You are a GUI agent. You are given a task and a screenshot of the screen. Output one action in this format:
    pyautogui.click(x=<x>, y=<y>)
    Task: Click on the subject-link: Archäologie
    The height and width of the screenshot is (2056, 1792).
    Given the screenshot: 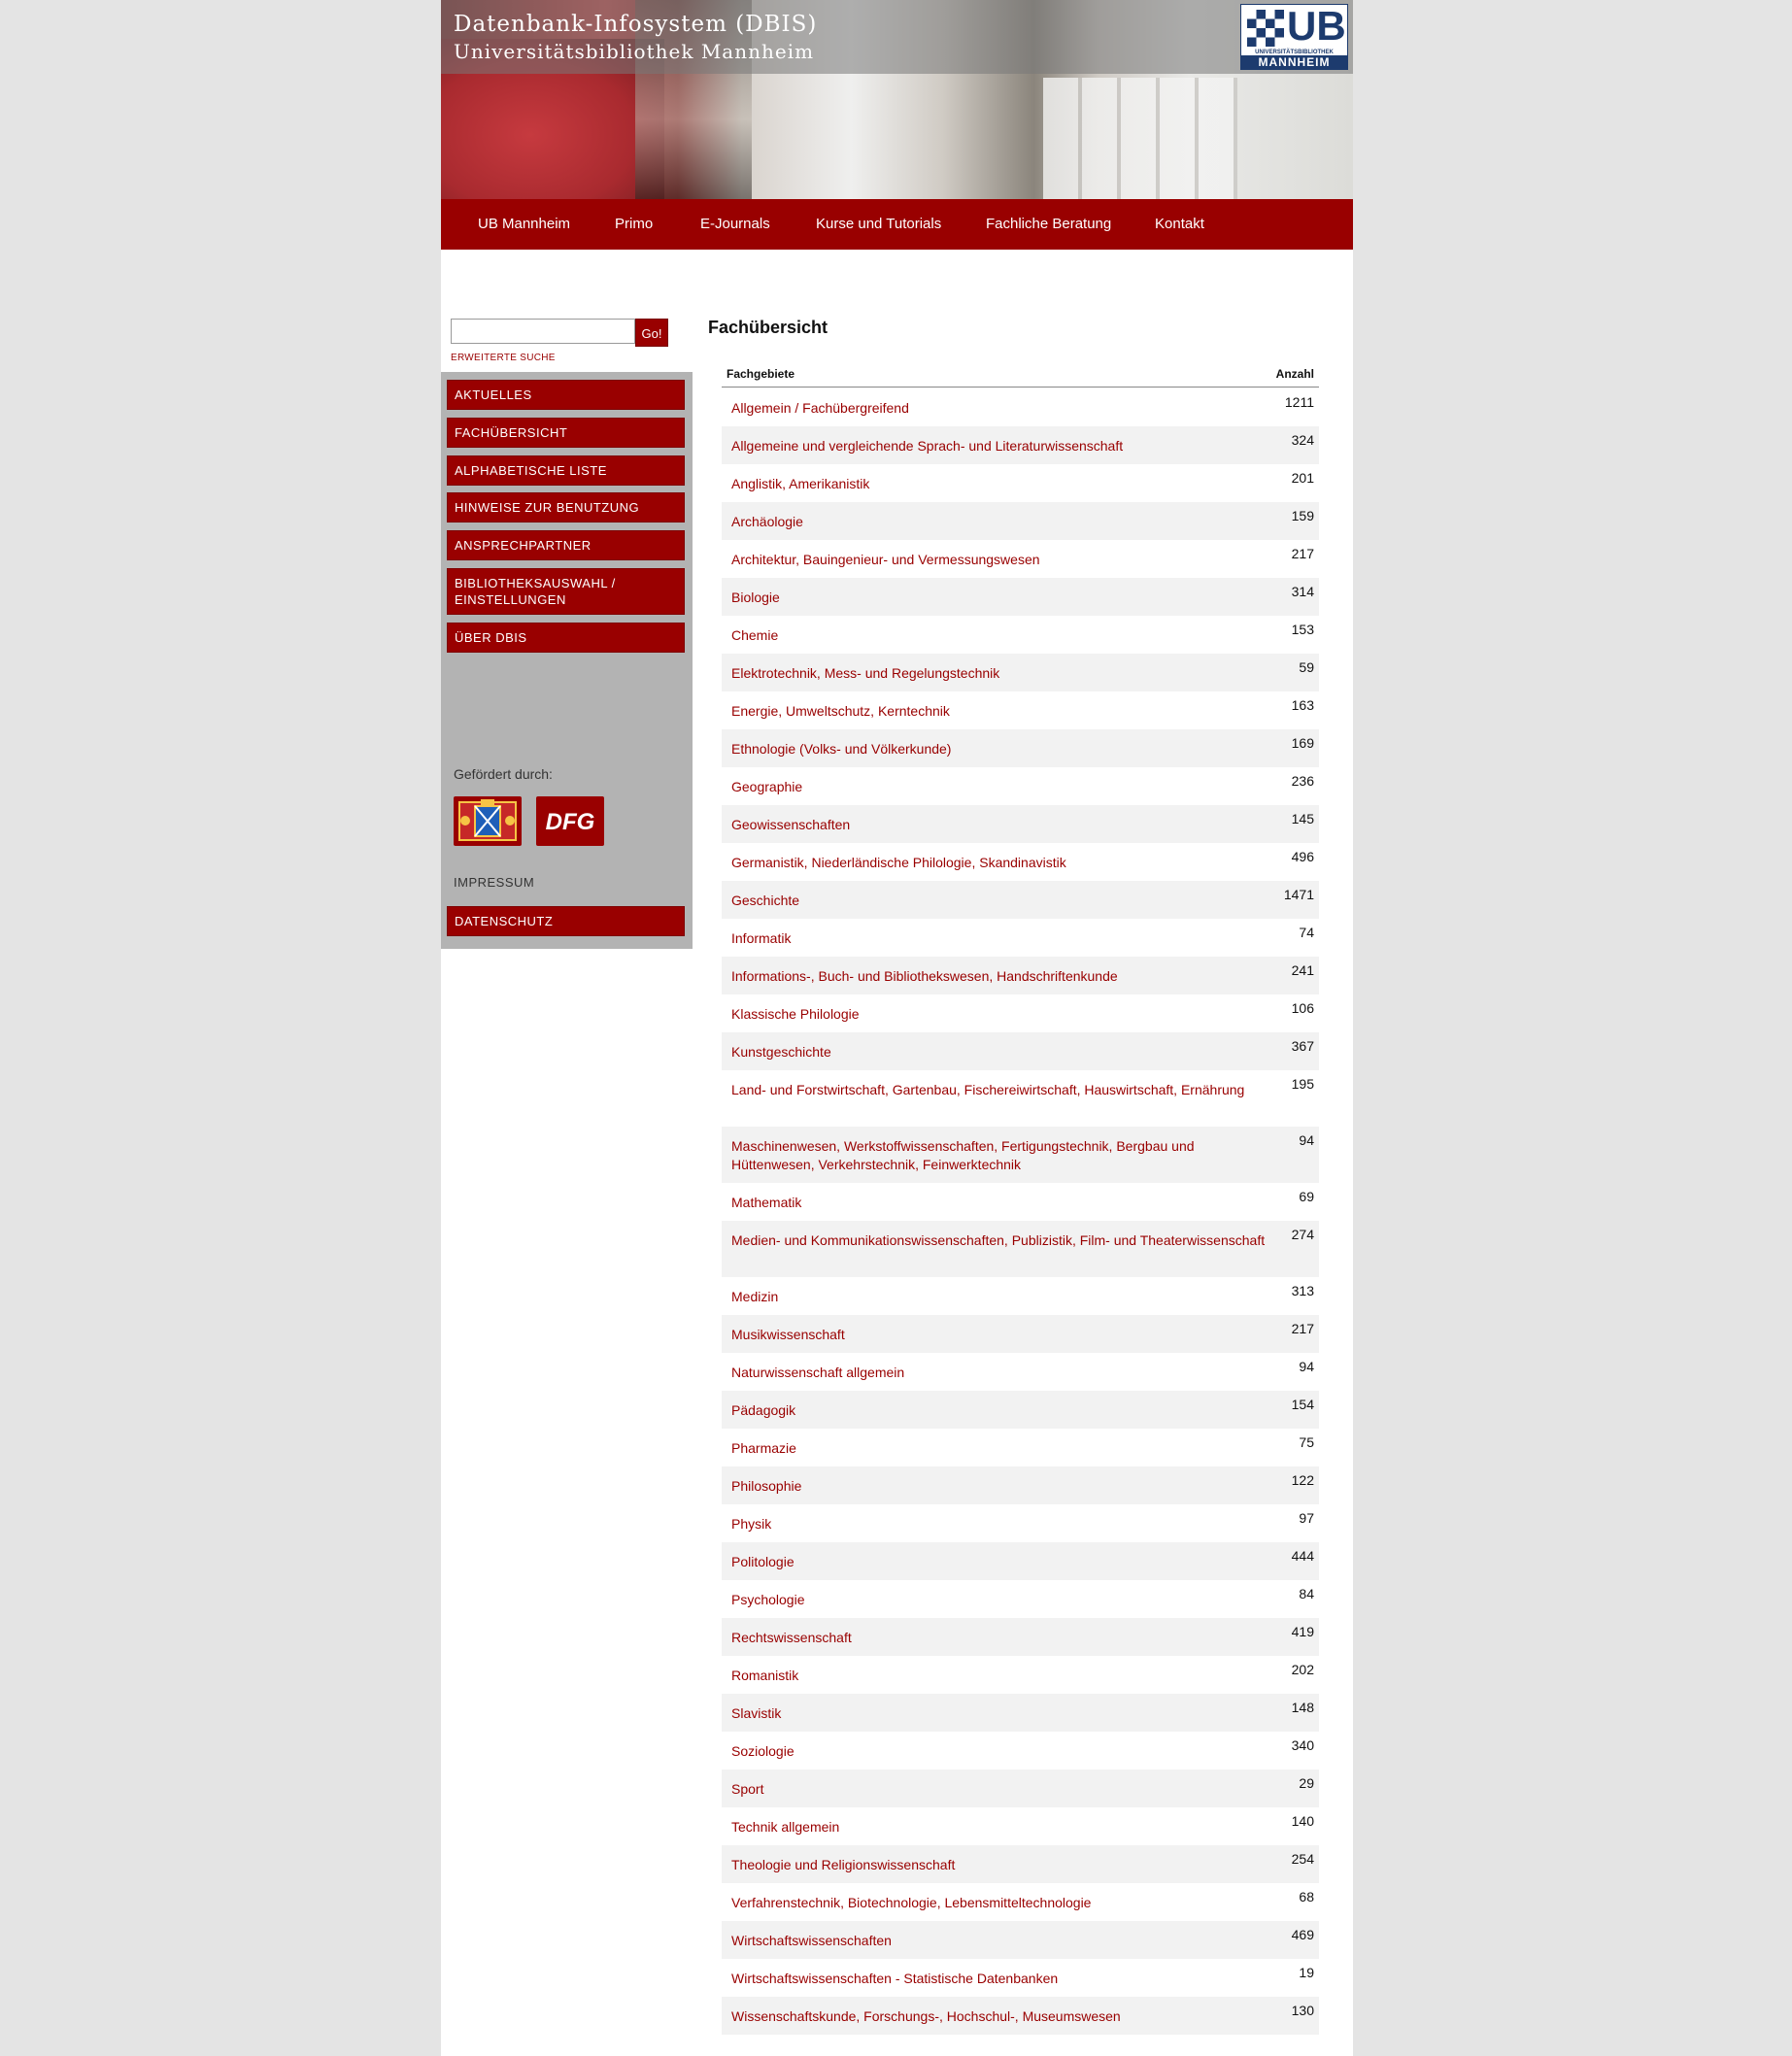 What is the action you would take?
    pyautogui.click(x=1003, y=522)
    